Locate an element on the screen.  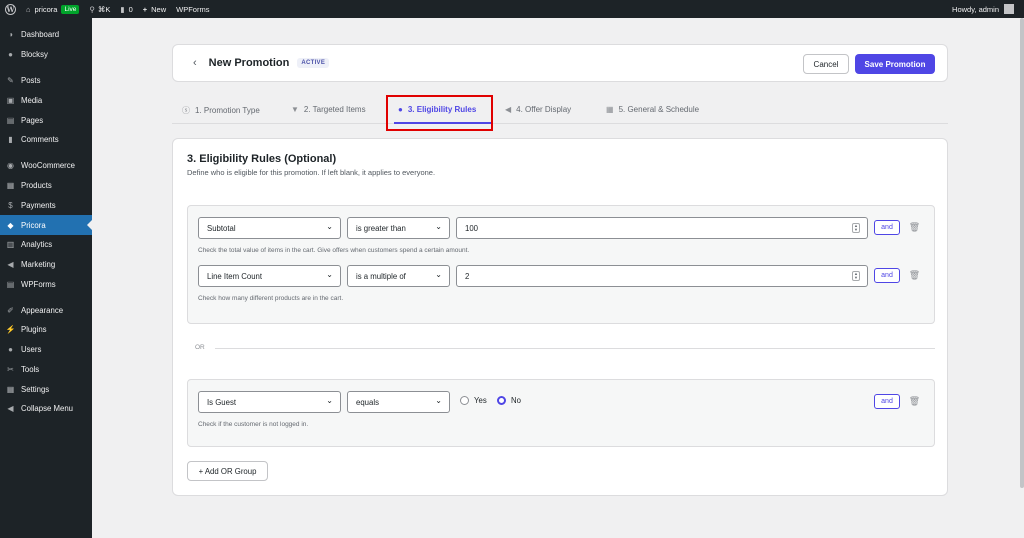
radio-yes: Yes is located at coordinates (473, 400).